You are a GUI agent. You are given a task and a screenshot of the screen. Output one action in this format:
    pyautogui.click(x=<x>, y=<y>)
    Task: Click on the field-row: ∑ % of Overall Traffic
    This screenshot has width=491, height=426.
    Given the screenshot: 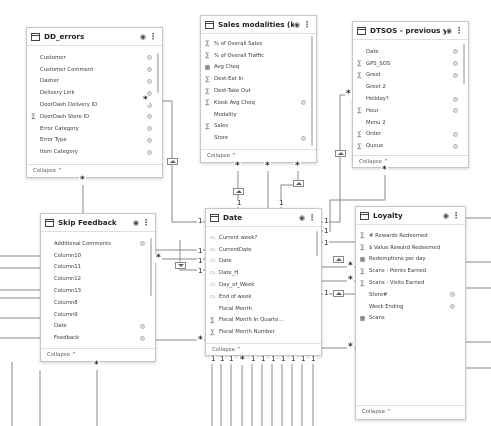 What is the action you would take?
    pyautogui.click(x=254, y=56)
    